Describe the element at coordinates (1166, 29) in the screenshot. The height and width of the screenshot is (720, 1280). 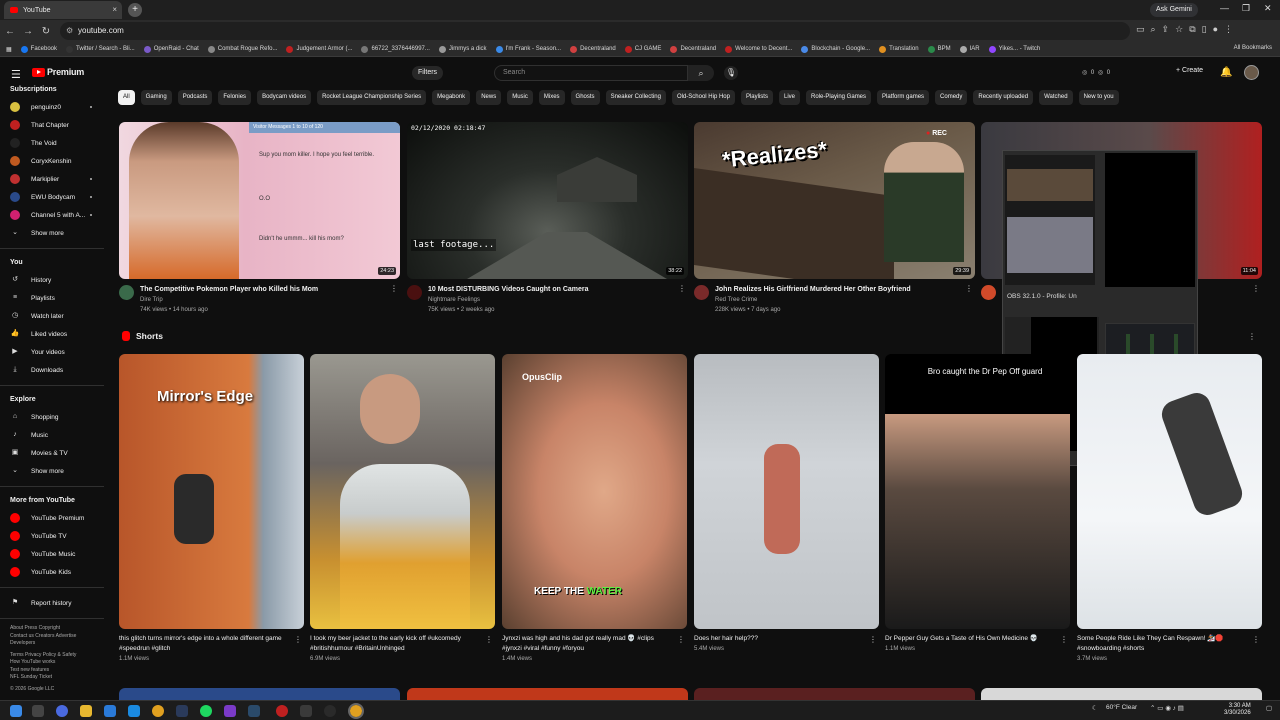
I see `share-icon: ⇪` at that location.